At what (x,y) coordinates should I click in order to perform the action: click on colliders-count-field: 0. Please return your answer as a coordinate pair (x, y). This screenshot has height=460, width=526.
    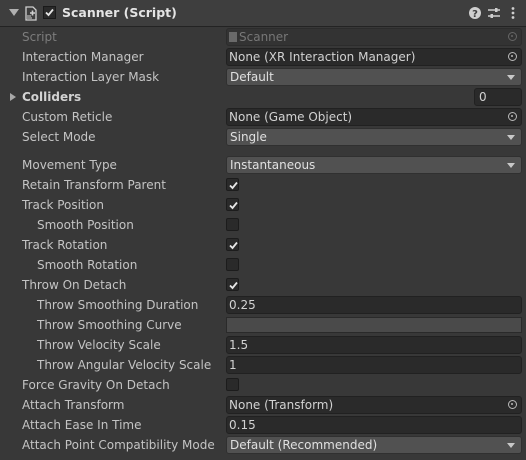
    Looking at the image, I should click on (498, 97).